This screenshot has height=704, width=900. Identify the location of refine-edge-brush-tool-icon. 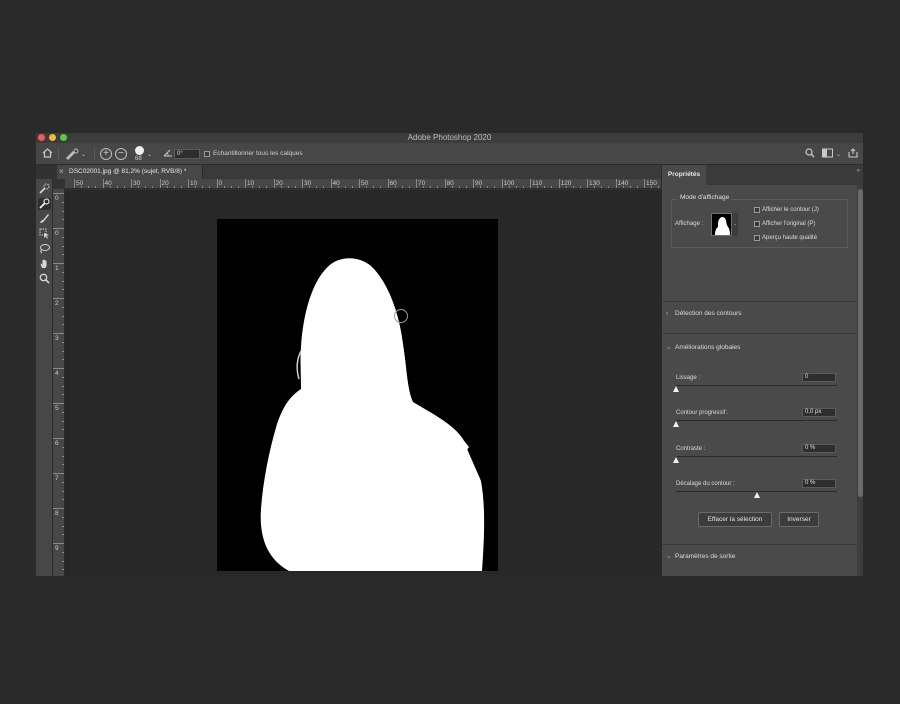
(44, 204).